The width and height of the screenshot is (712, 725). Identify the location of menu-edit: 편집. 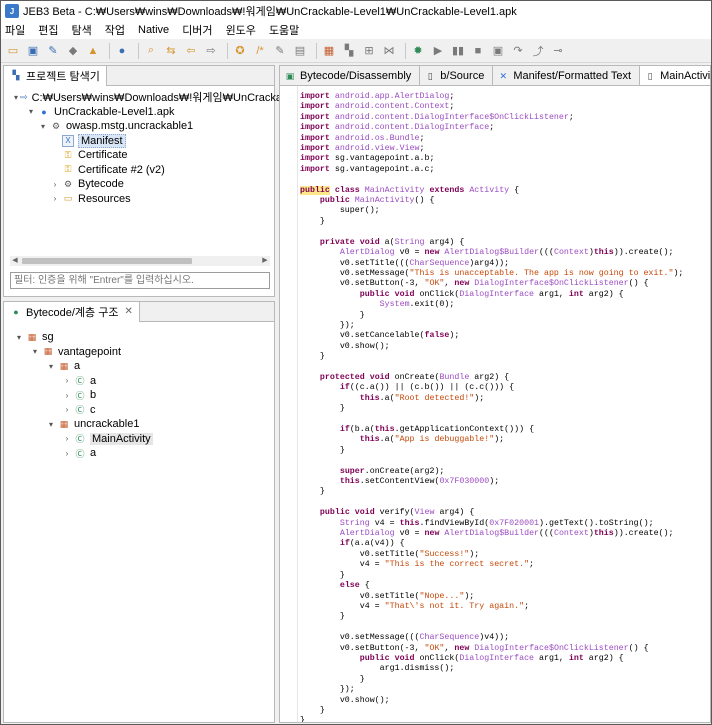
(48, 30).